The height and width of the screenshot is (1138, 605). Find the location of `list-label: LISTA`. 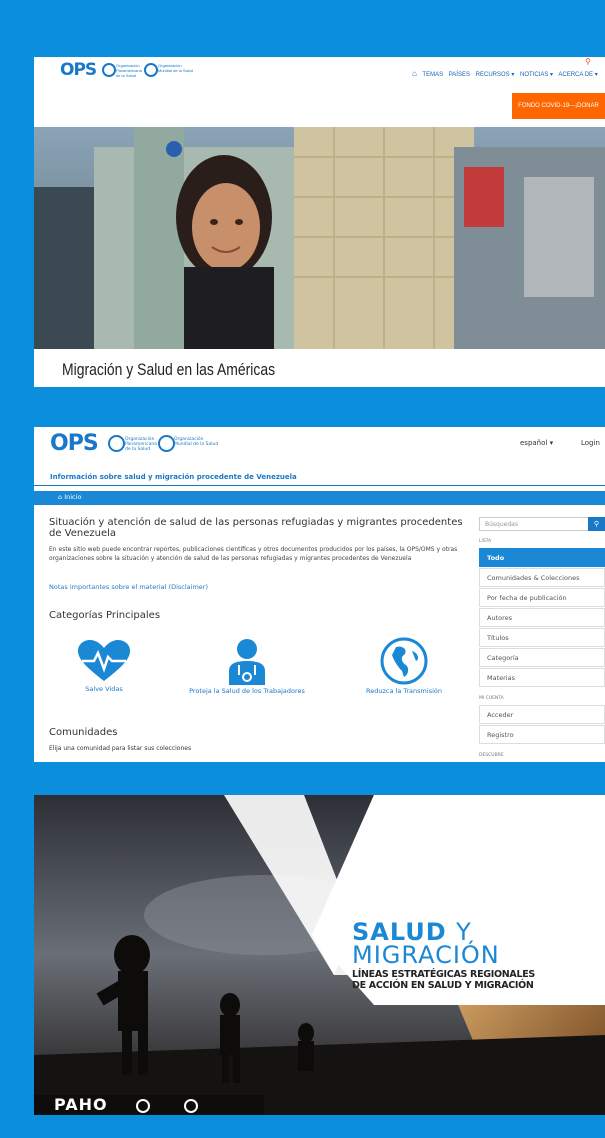

list-label: LISTA is located at coordinates (485, 541).